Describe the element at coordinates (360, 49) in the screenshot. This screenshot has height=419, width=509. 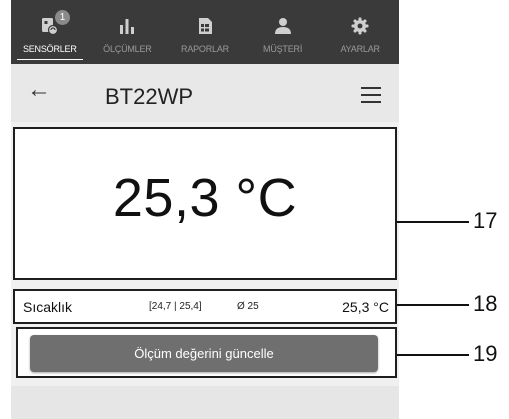
I see `nav-settings-label: AYARLAR` at that location.